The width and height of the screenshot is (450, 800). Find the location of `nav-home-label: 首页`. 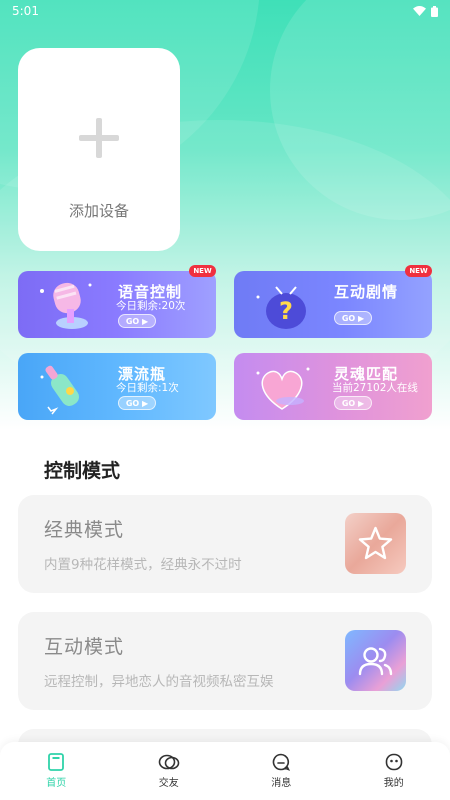

nav-home-label: 首页 is located at coordinates (56, 783).